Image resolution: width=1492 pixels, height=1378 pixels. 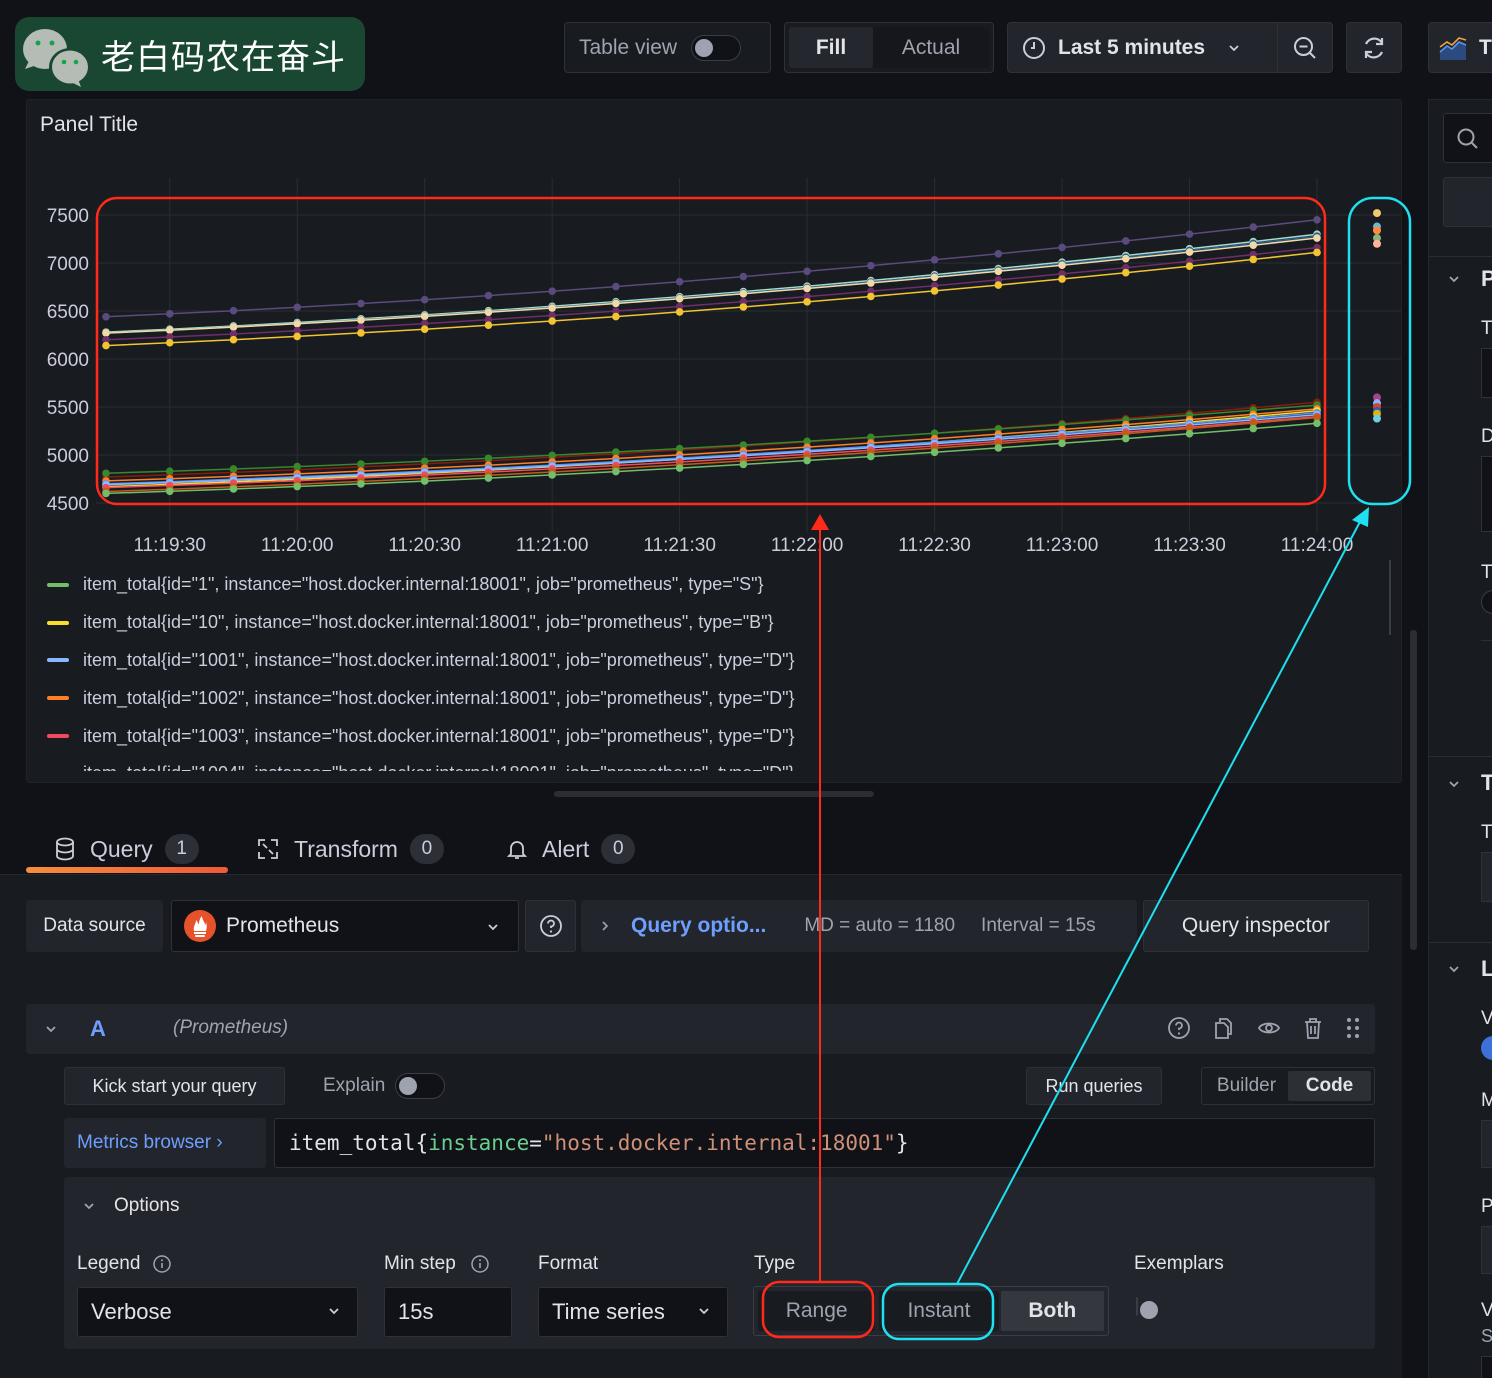 What do you see at coordinates (831, 47) in the screenshot?
I see `fill-button: Fill` at bounding box center [831, 47].